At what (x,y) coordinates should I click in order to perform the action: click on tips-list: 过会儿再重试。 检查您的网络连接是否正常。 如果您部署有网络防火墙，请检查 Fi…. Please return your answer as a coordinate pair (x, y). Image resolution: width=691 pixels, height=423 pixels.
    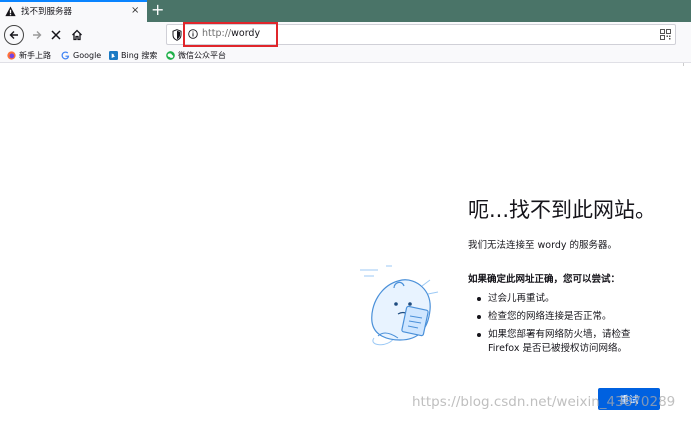
    Looking at the image, I should click on (549, 326).